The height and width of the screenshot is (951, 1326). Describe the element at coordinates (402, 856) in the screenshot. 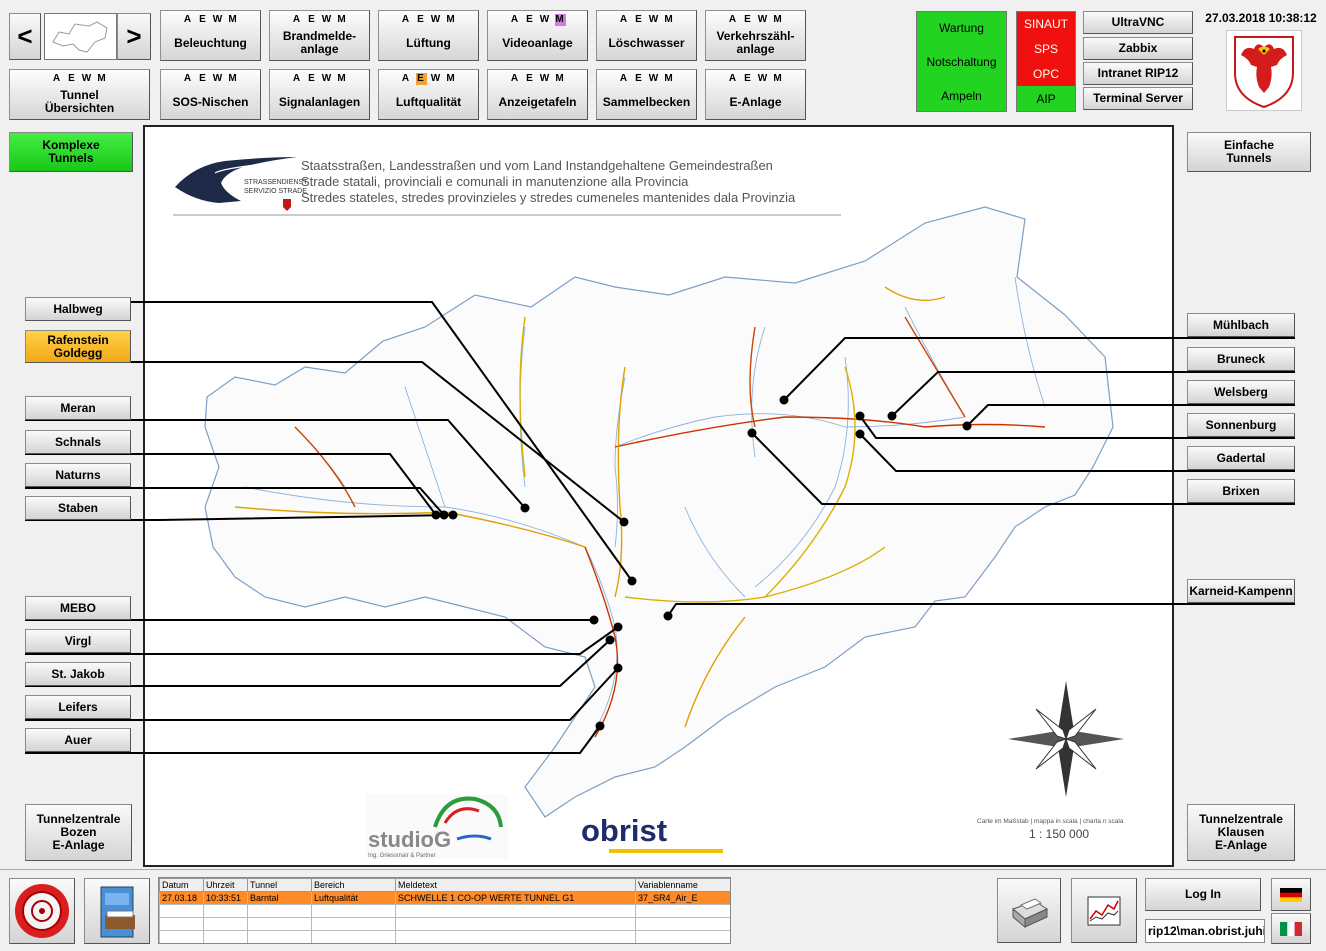

I see `studio-logo-subtext: Ing. Griessmair & Partner` at that location.